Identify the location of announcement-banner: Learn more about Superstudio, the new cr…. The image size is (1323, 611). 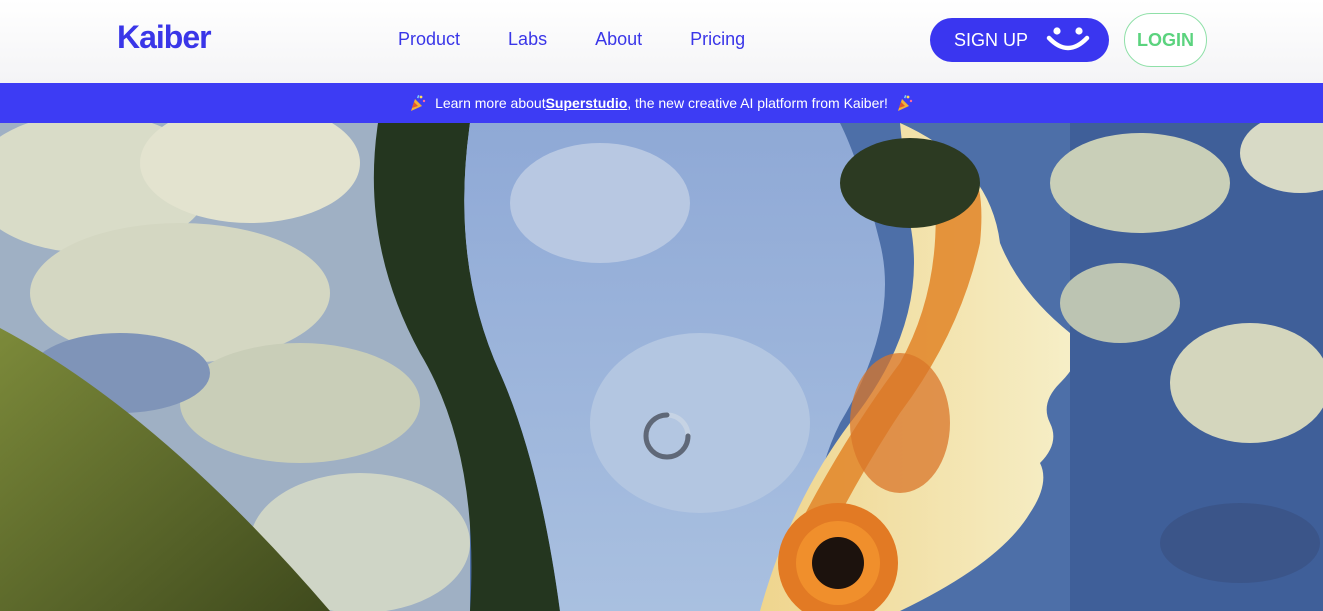
(661, 103).